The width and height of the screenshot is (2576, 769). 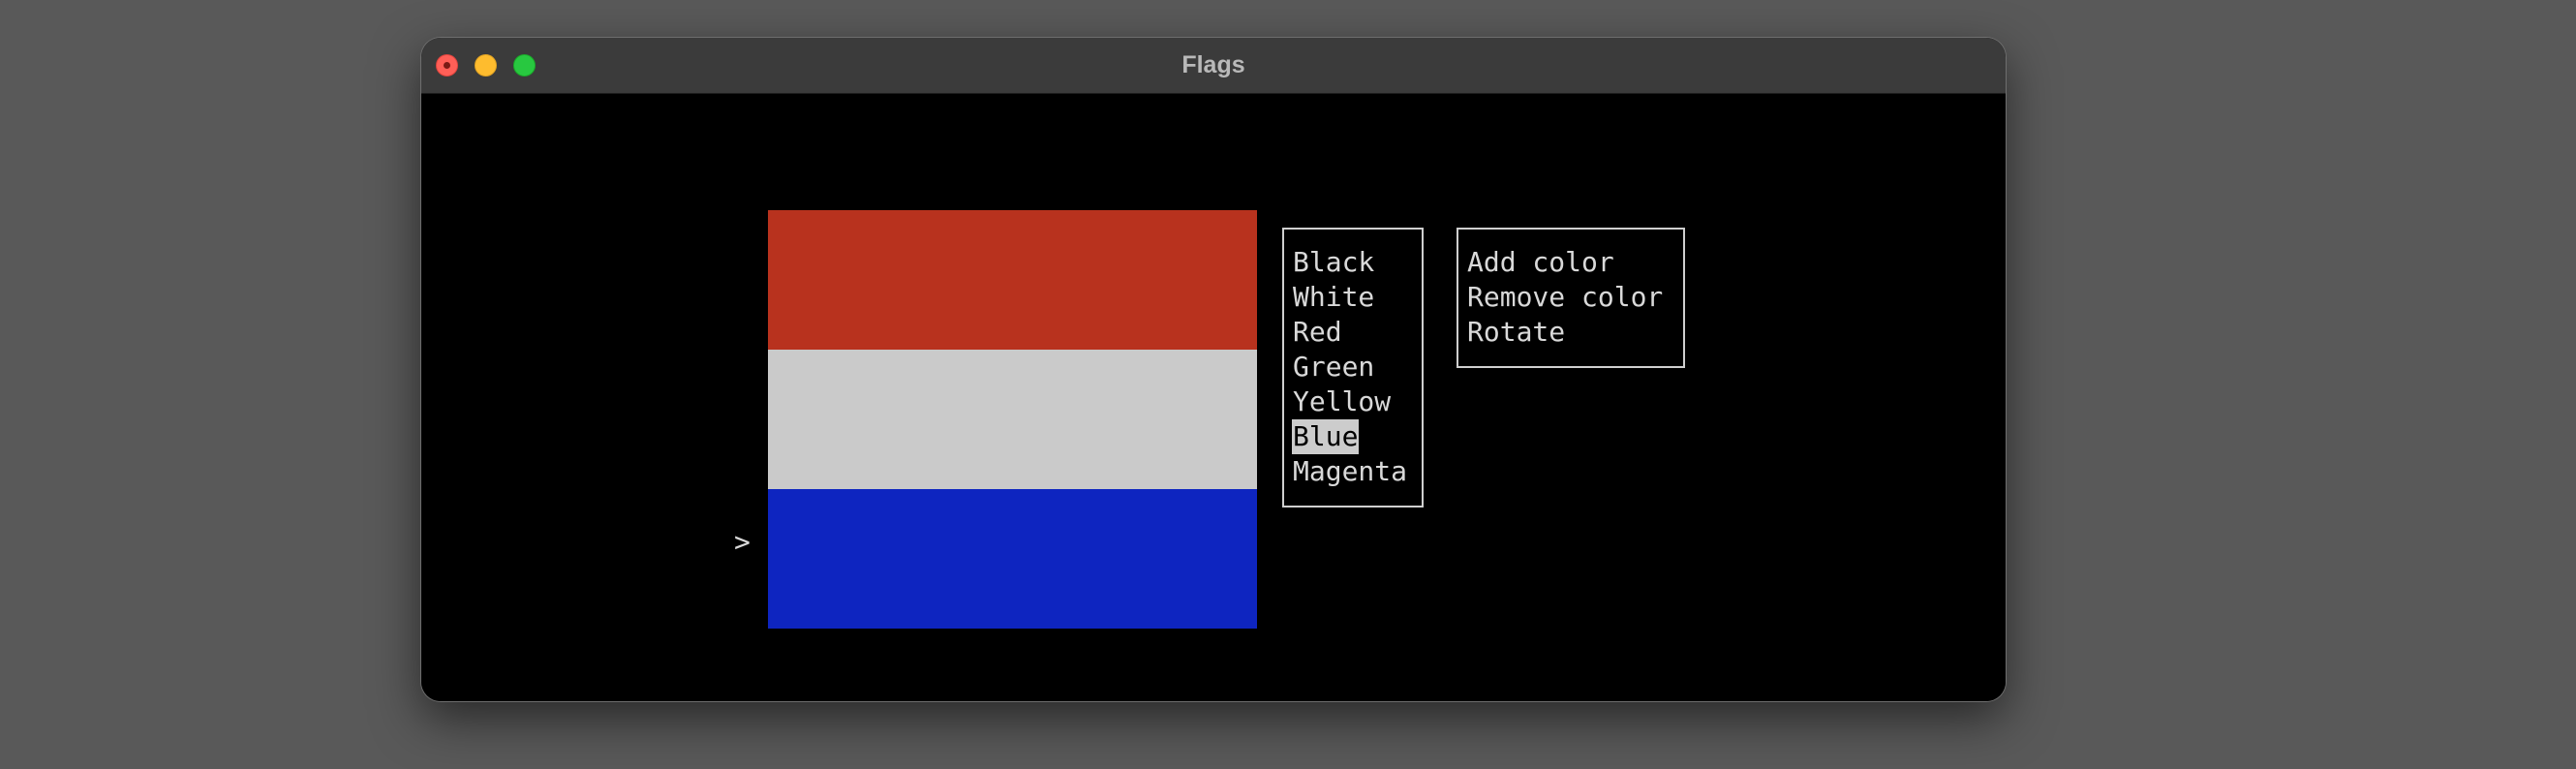 I want to click on stripe-cursor-indicator: >, so click(x=742, y=542).